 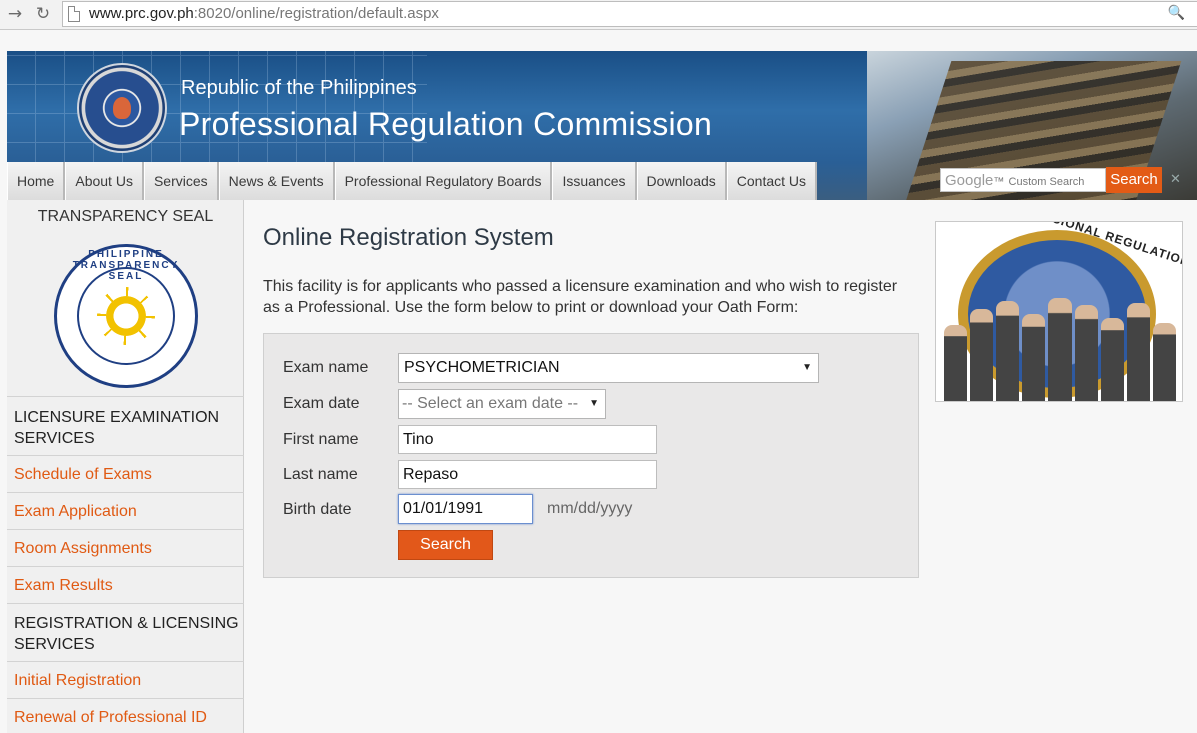 I want to click on site-search-button: Search, so click(x=1134, y=180).